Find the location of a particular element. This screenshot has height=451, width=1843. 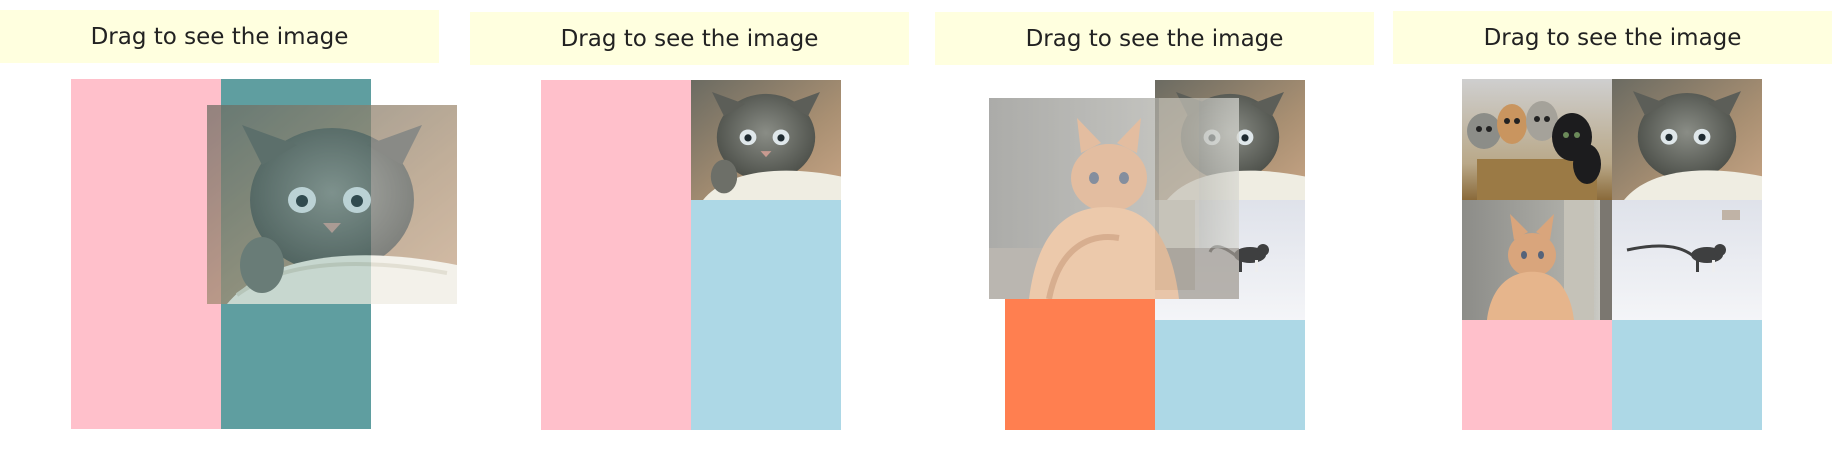

panel-1-header: Drag to see the image is located at coordinates (219, 36).